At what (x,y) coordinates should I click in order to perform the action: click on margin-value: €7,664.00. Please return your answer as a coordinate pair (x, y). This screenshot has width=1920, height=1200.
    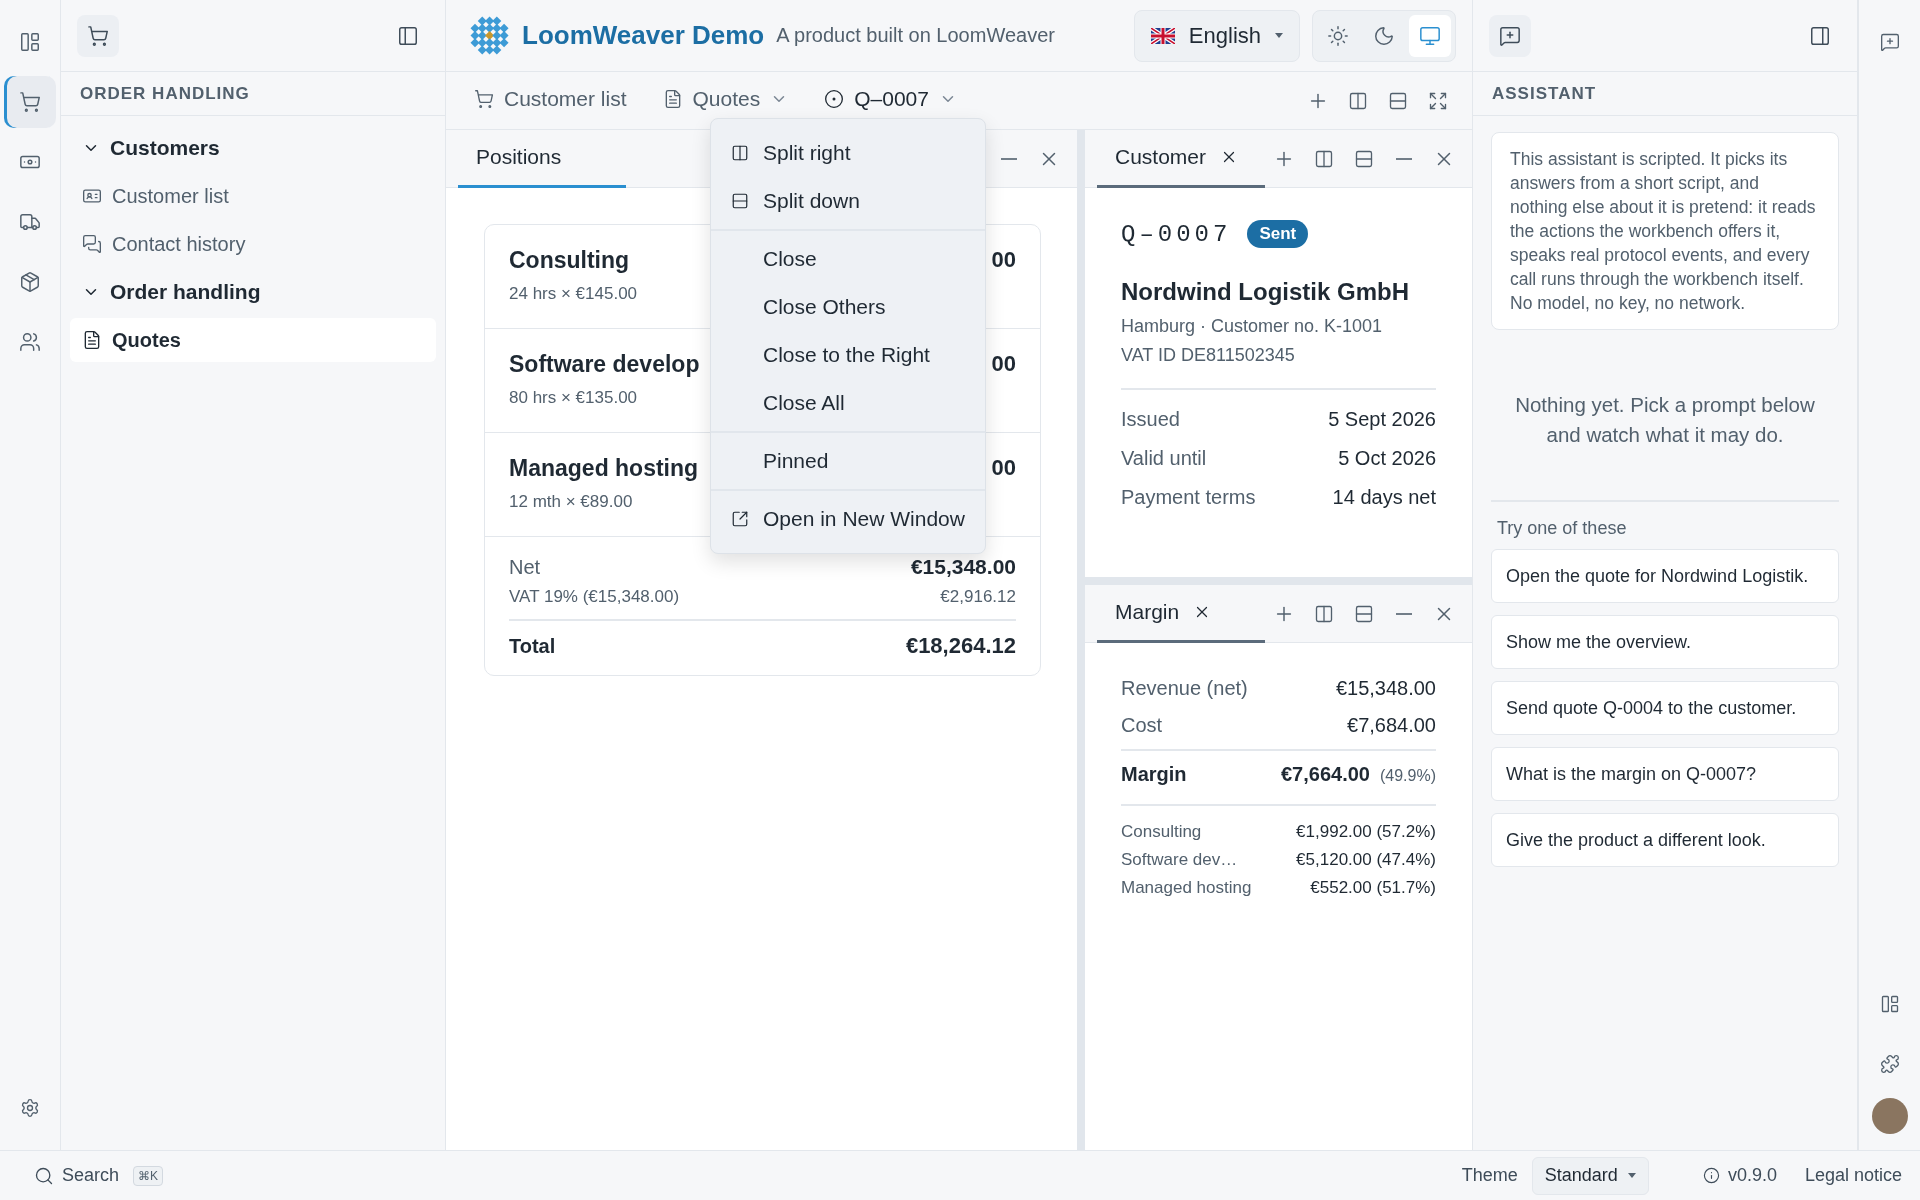
    Looking at the image, I should click on (1325, 774).